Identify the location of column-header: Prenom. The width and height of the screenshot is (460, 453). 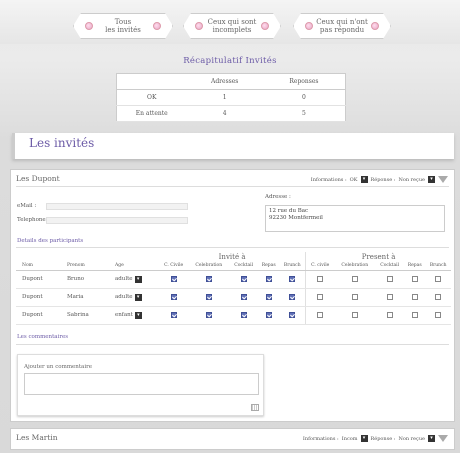
(85, 266).